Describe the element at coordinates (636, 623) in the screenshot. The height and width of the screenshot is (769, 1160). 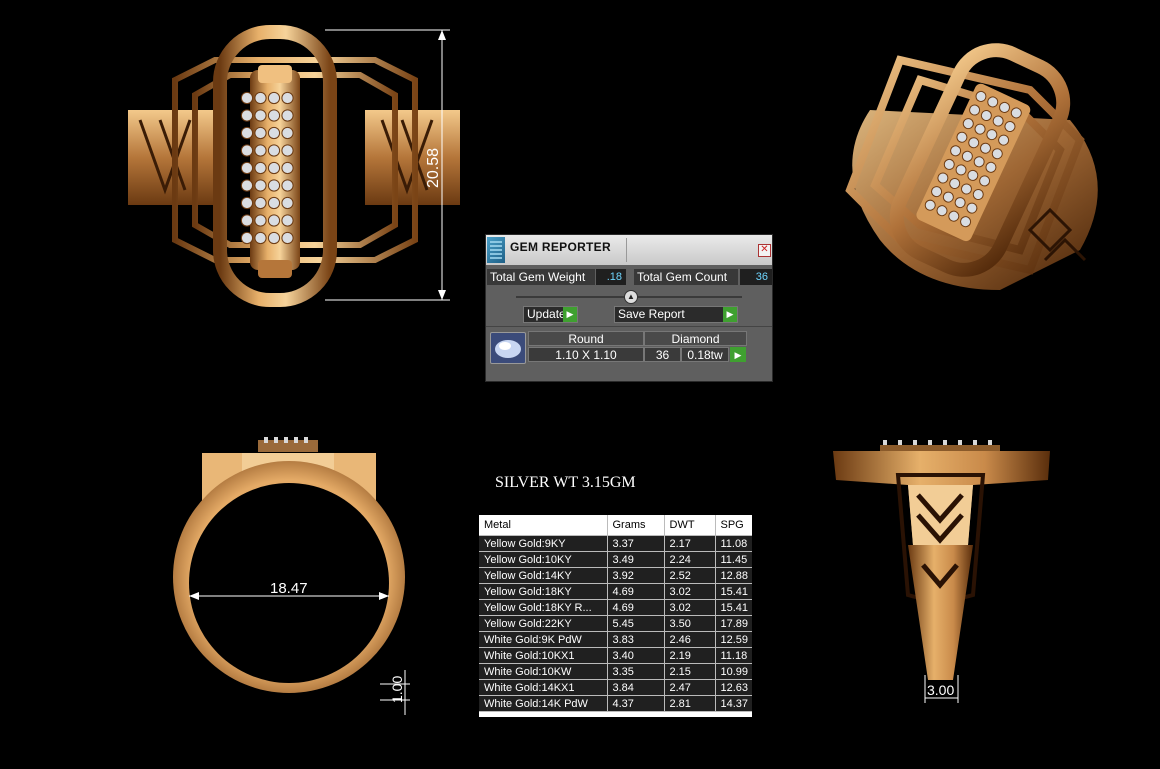
I see `table-cell: 5.45` at that location.